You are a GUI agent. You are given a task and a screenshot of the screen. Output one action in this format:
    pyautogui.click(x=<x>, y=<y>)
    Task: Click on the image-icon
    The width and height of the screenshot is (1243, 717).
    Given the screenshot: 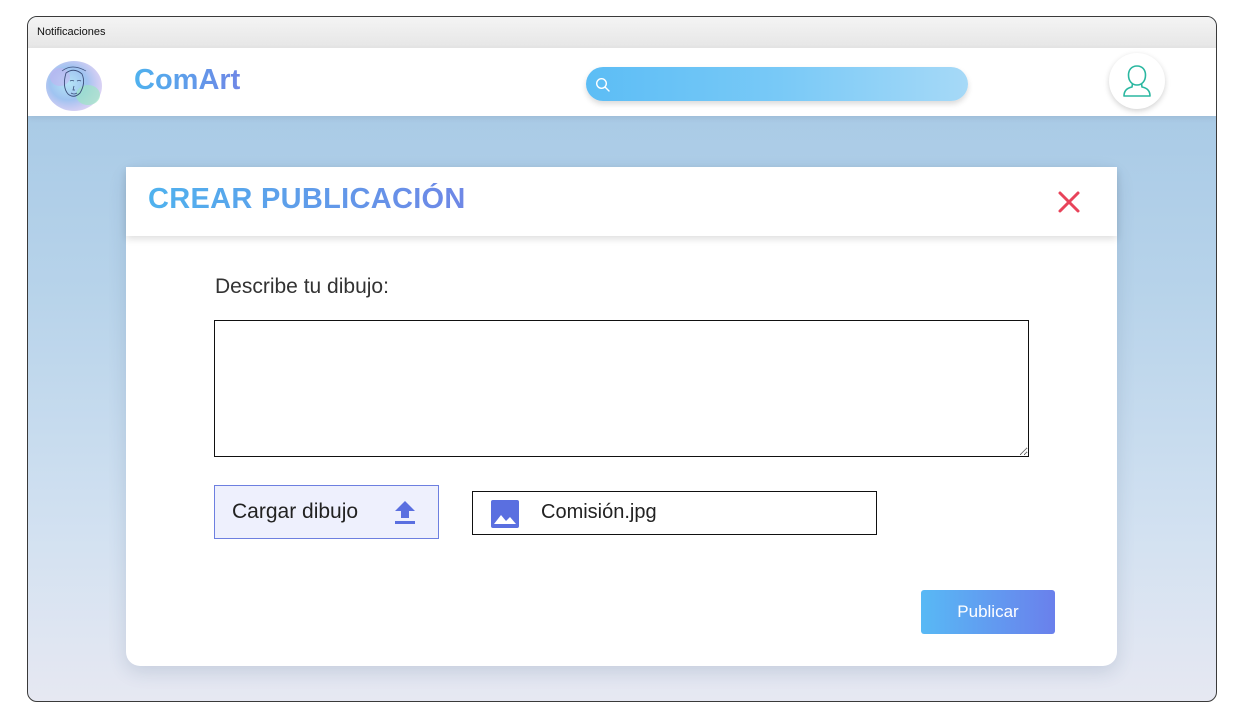 What is the action you would take?
    pyautogui.click(x=505, y=514)
    